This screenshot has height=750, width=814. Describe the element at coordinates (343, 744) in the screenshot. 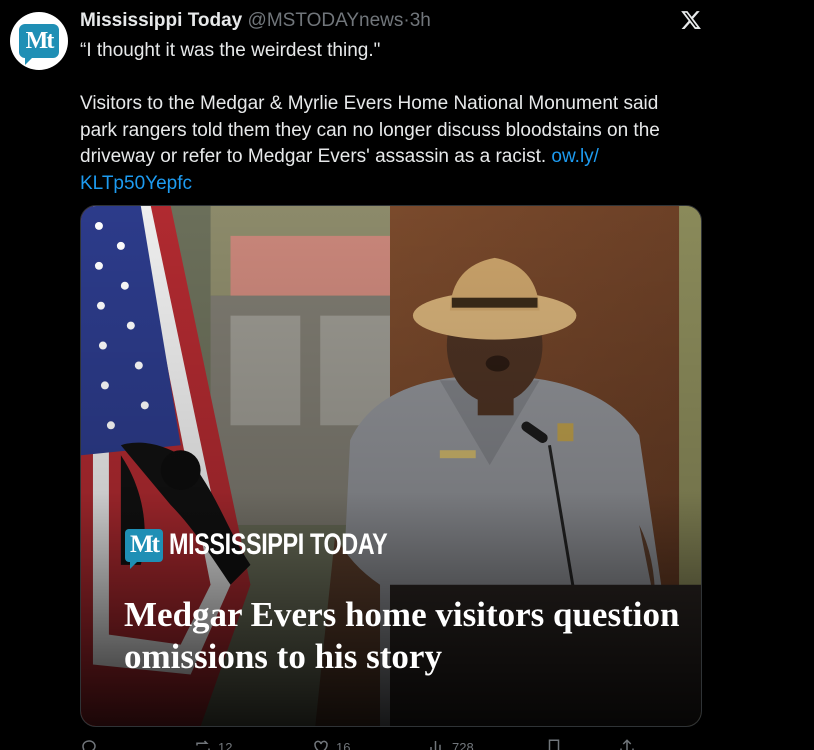

I see `like-count: 16` at that location.